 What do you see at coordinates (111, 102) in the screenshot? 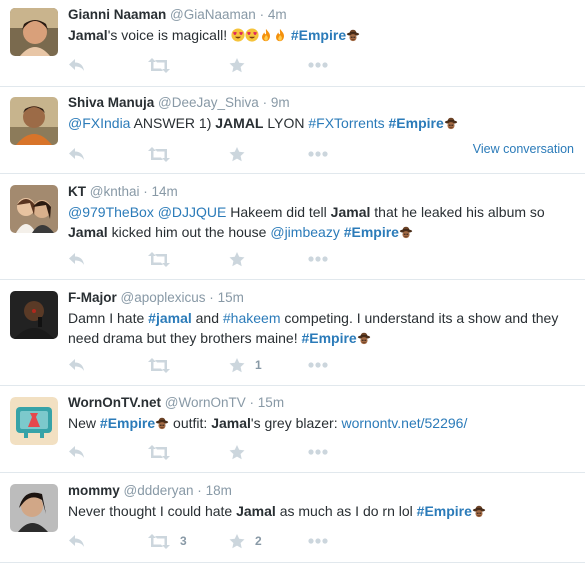
I see `user-fullname: Shiva Manuja` at bounding box center [111, 102].